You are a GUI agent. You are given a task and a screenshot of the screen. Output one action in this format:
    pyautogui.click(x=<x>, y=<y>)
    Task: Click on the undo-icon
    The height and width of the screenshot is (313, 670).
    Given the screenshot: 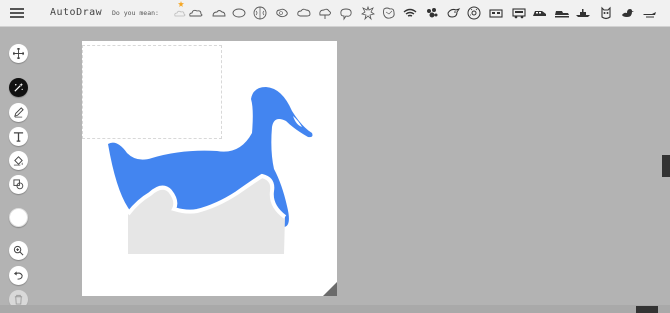 What is the action you would take?
    pyautogui.click(x=18, y=275)
    